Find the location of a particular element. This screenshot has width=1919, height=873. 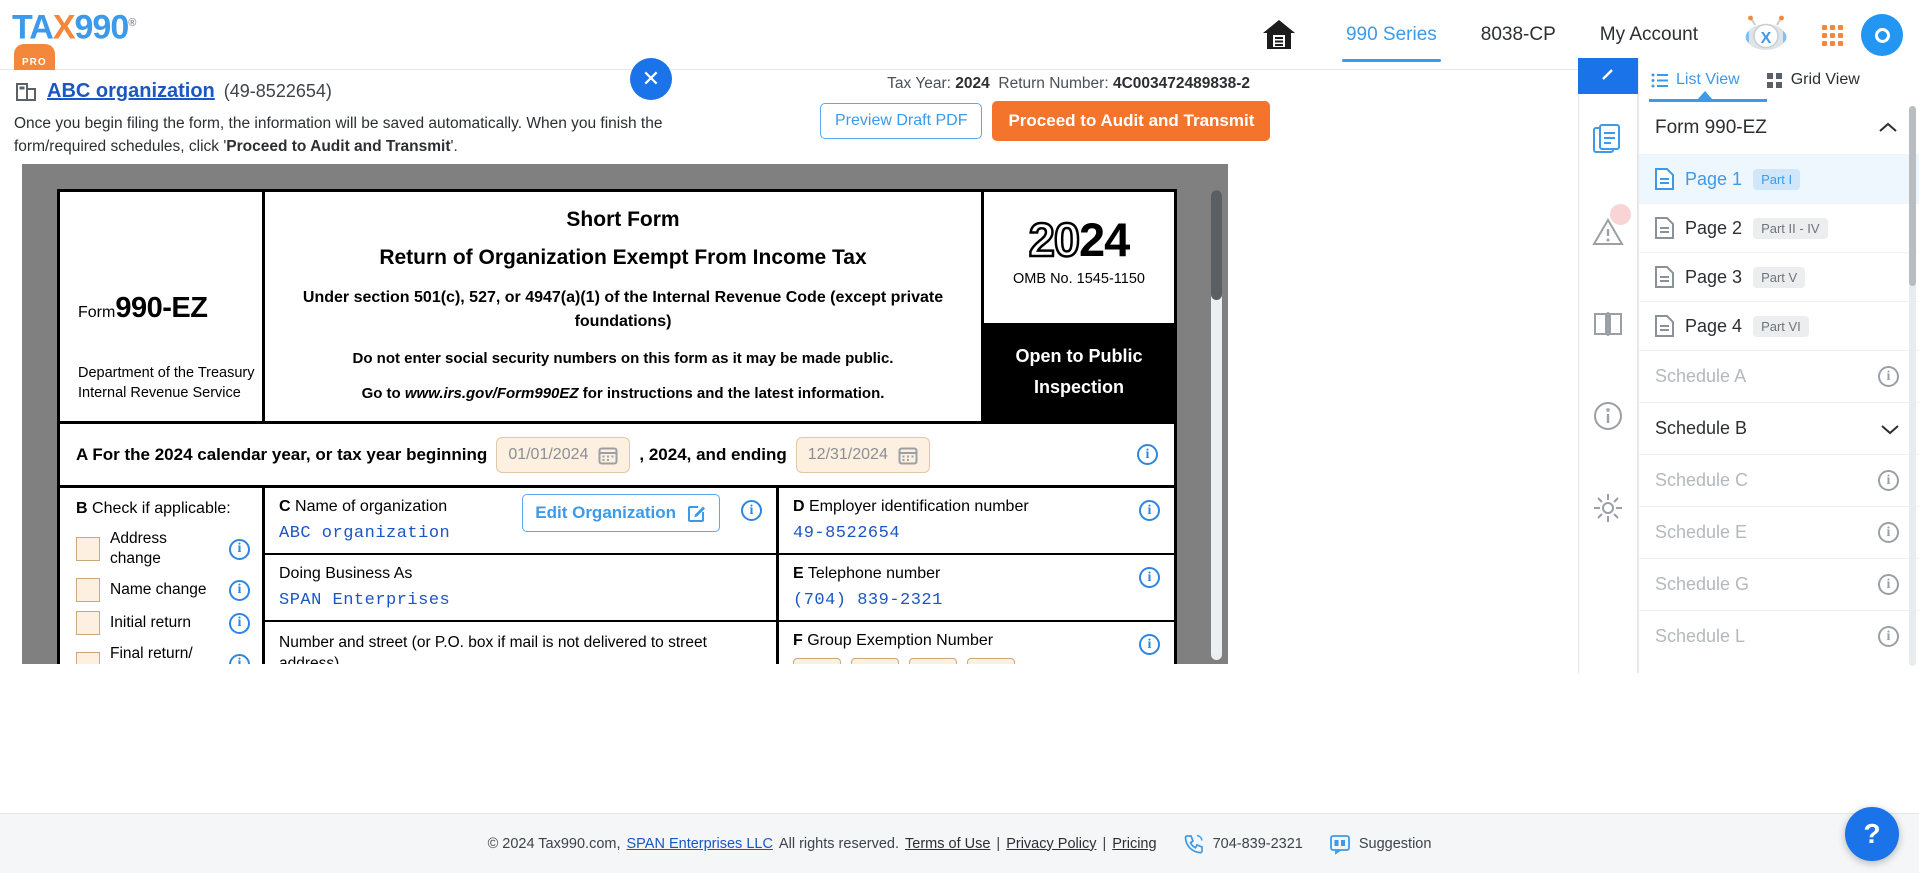

schedule-c-label: Schedule C is located at coordinates (1702, 480).